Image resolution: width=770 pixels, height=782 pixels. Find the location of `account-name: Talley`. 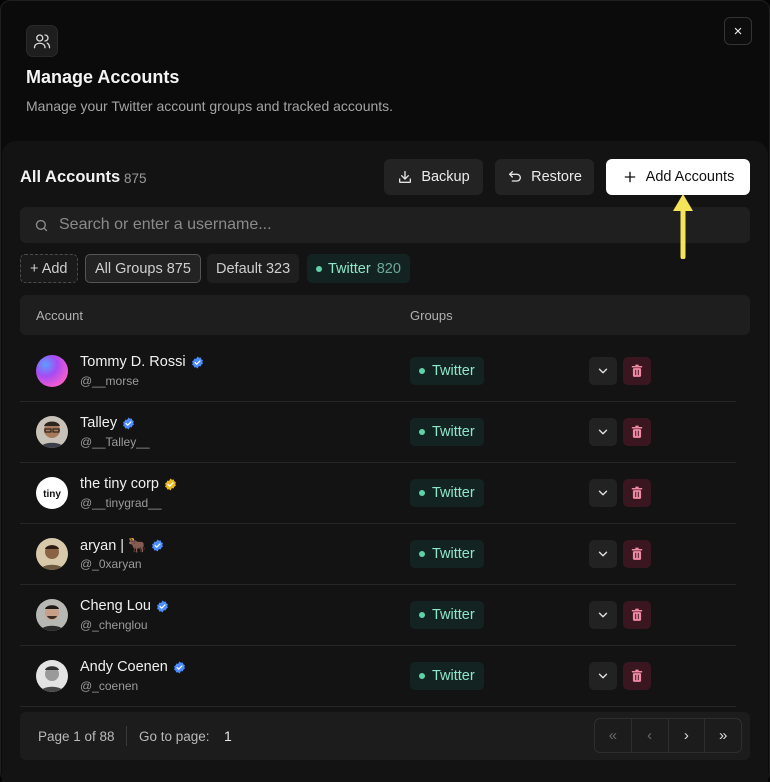

account-name: Talley is located at coordinates (99, 423).